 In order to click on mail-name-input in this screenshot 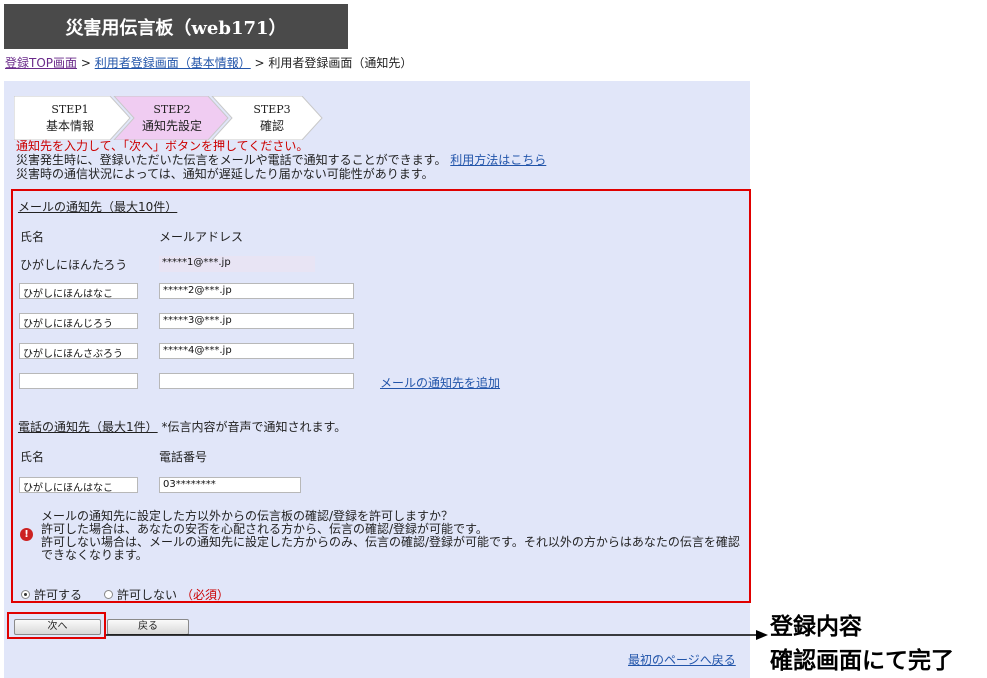, I will do `click(78, 381)`.